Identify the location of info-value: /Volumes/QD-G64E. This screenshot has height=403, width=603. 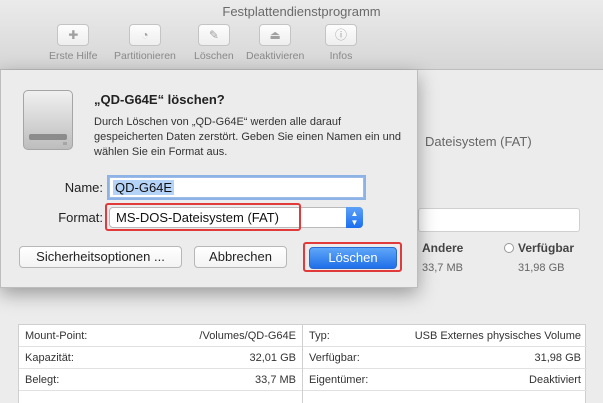
(247, 336).